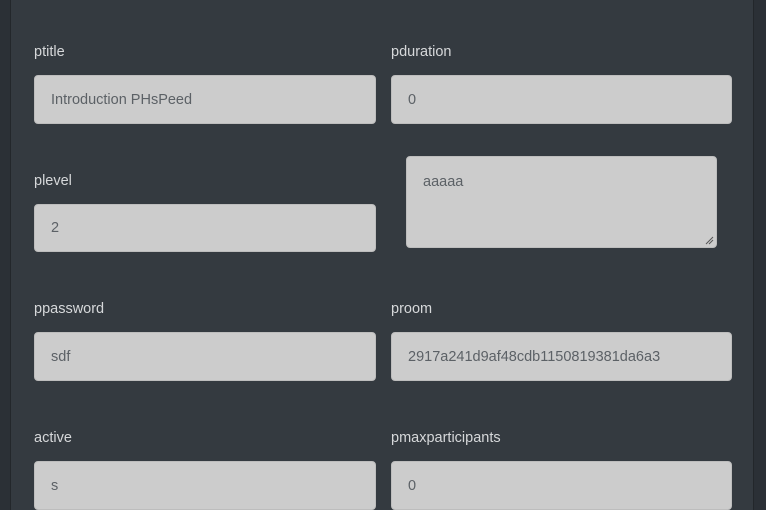 The image size is (766, 510). What do you see at coordinates (561, 99) in the screenshot?
I see `pduration-input: 0` at bounding box center [561, 99].